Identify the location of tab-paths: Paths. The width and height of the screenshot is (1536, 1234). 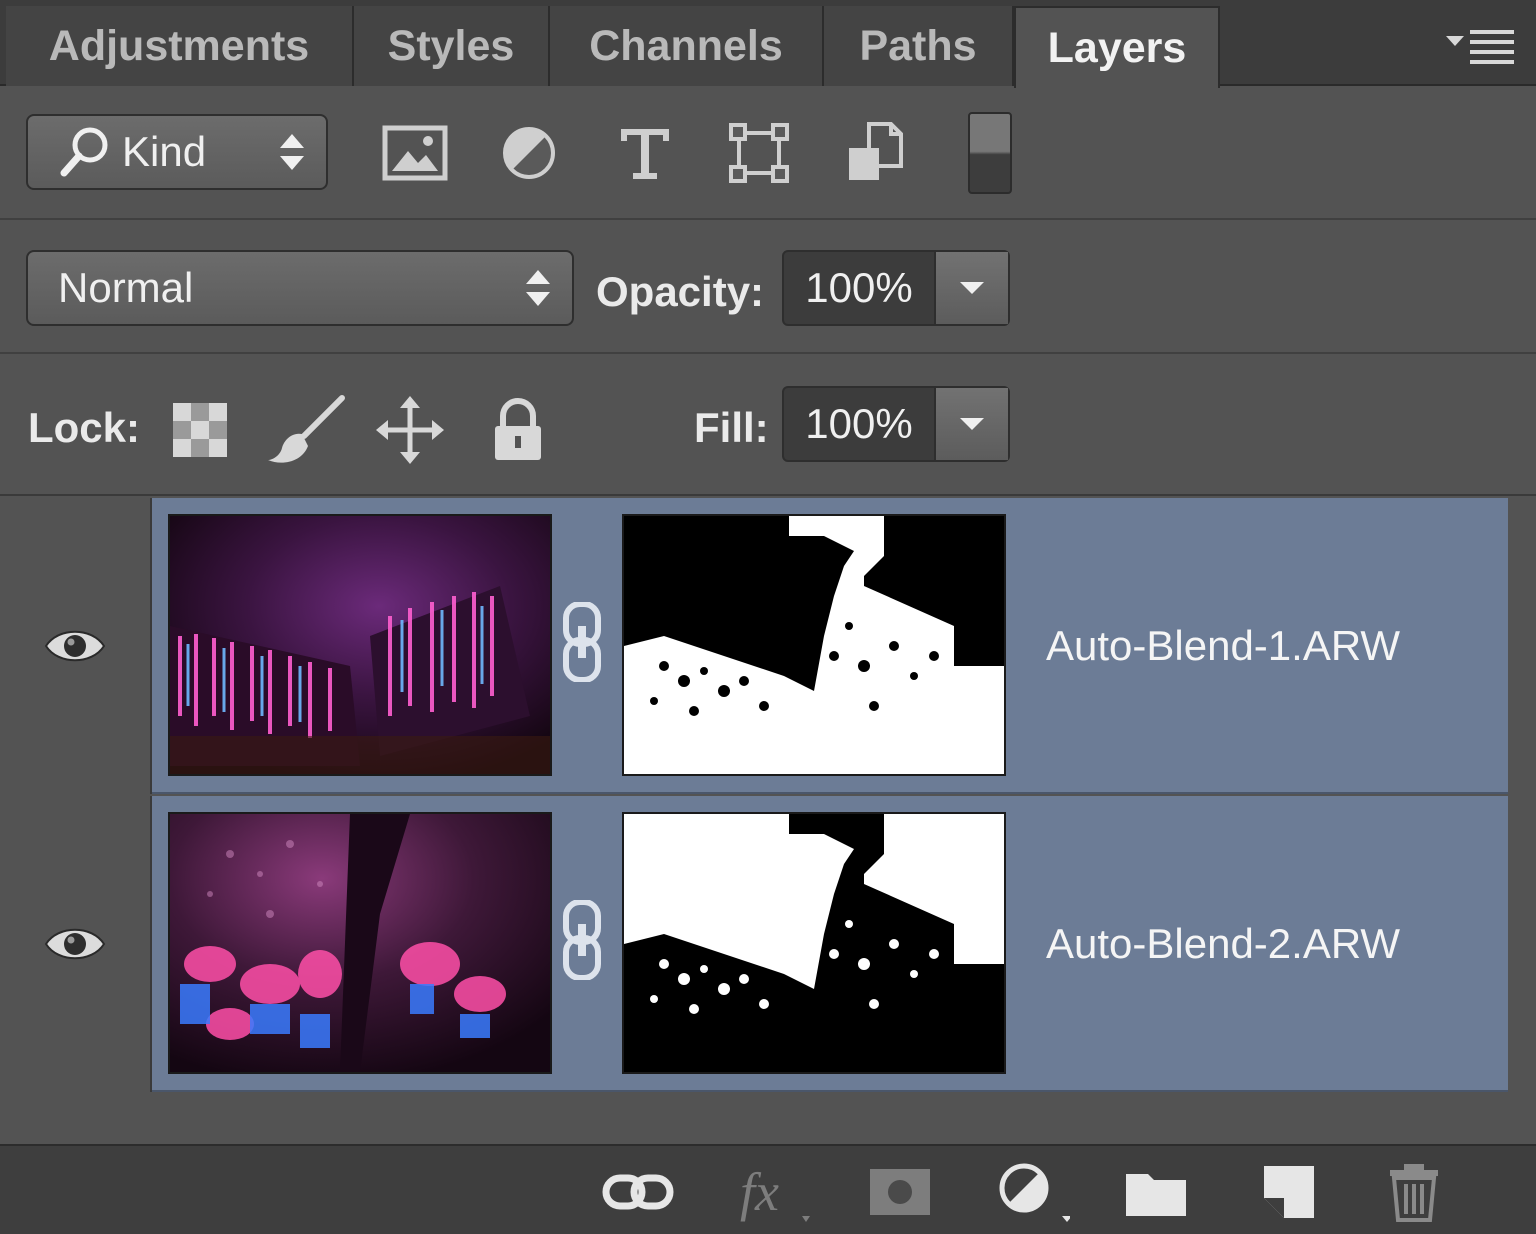
(919, 46).